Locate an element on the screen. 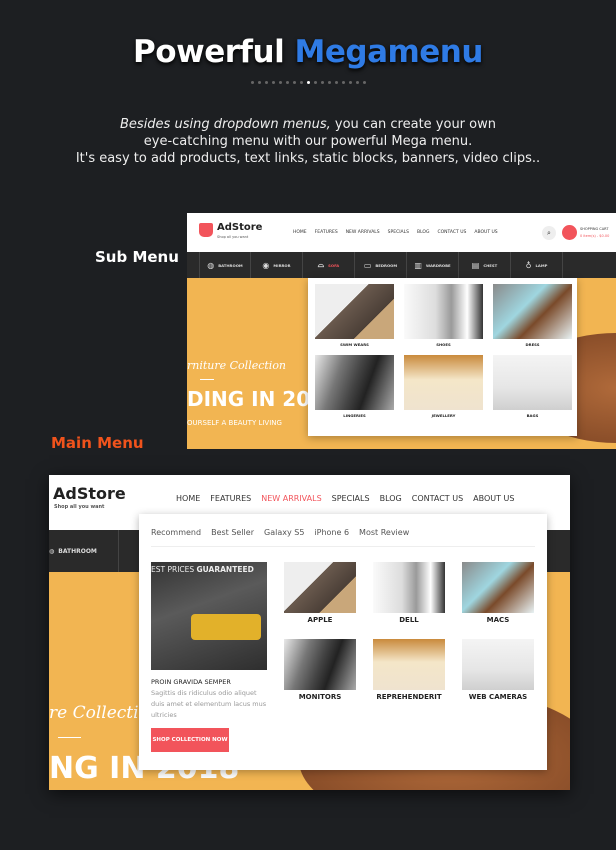  category-label: BATHROOM is located at coordinates (77, 551).